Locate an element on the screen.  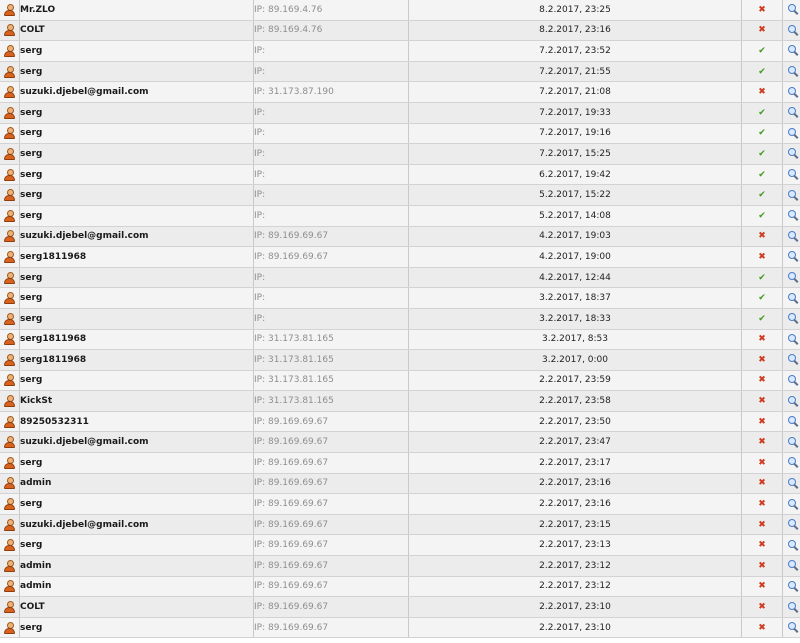
table-row: Mr.ZLO IP: 89.169.4.76 8.2.2017, 23:25 ✖ is located at coordinates (400, 10).